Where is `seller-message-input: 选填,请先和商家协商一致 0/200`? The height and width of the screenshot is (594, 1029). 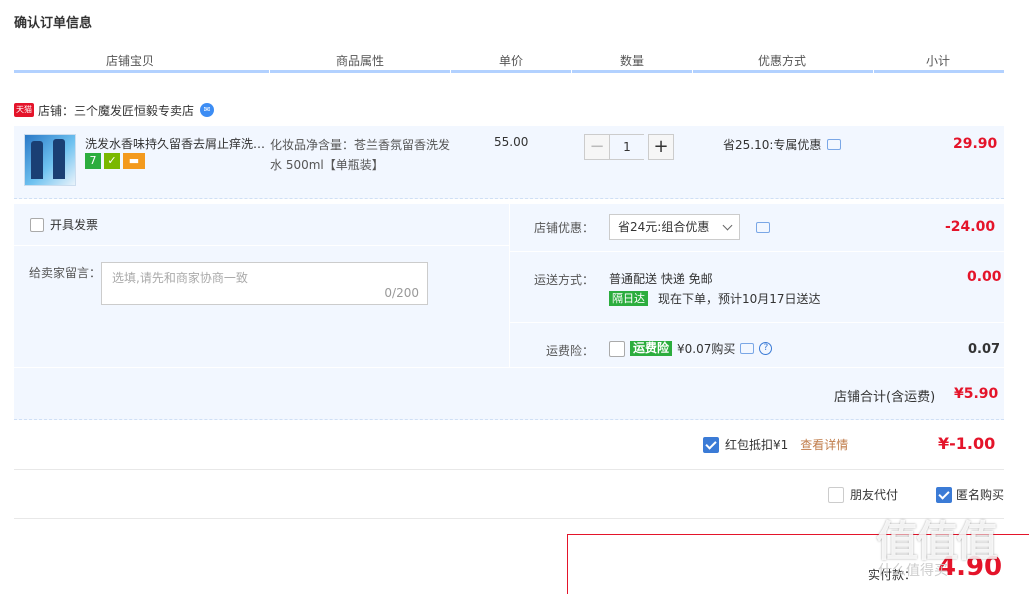
seller-message-input: 选填,请先和商家协商一致 0/200 is located at coordinates (264, 283).